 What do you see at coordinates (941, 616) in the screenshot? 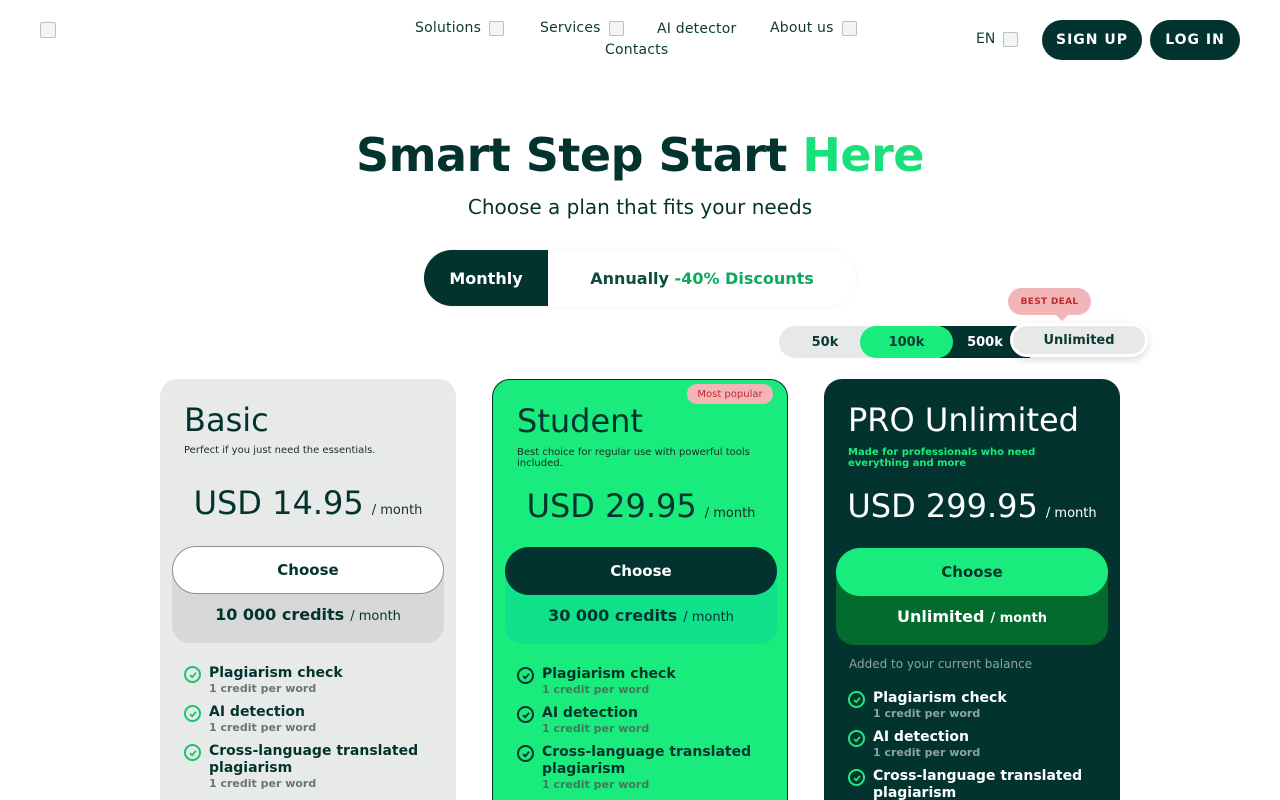
I see `credits-amount: Unlimited` at bounding box center [941, 616].